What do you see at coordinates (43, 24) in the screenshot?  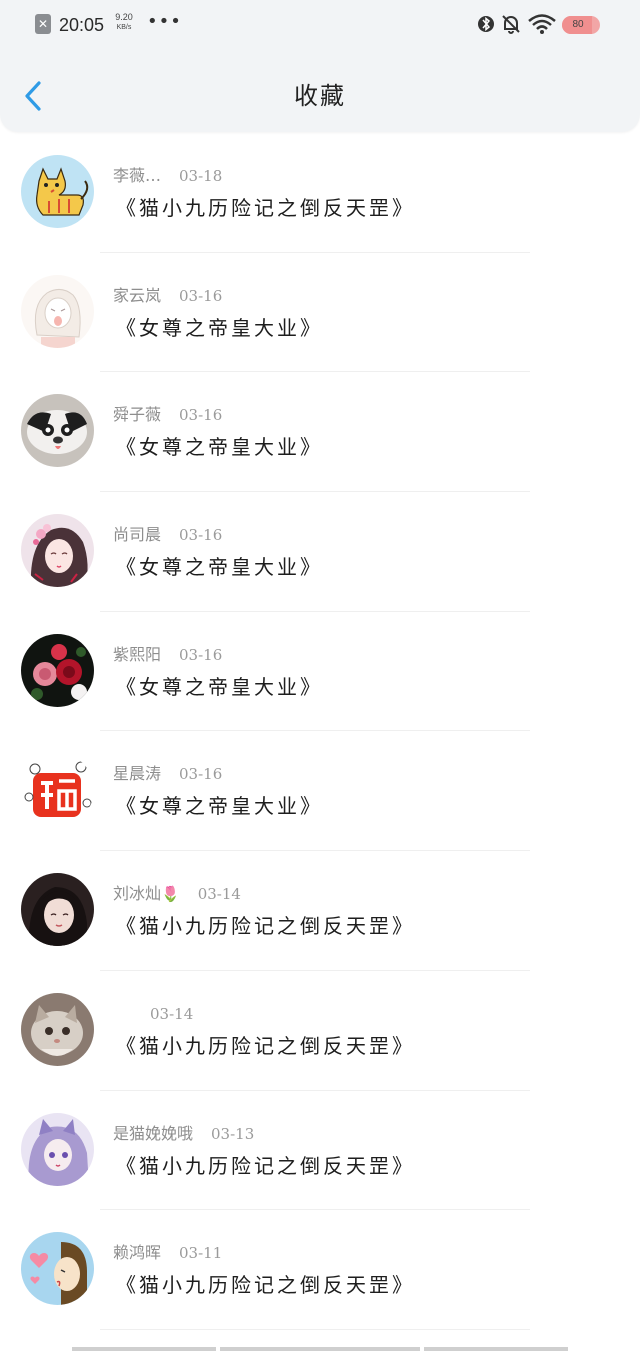 I see `close-icon: ✕` at bounding box center [43, 24].